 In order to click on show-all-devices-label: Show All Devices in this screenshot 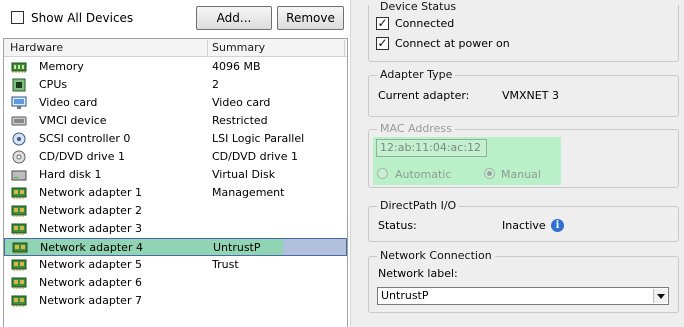, I will do `click(82, 18)`.